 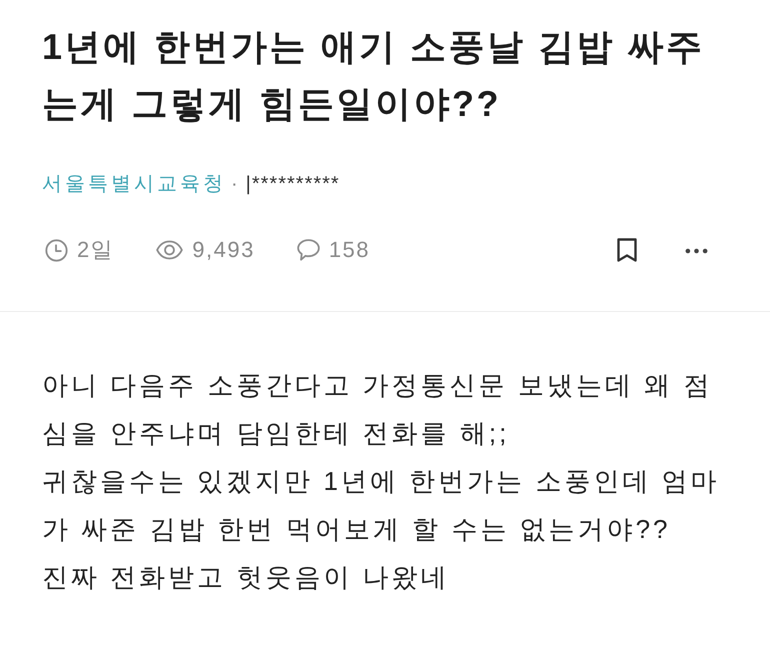 What do you see at coordinates (374, 75) in the screenshot?
I see `post-title: 1년에 한번가는 애기 소풍날 김밥 싸주는게 그렇게 힘든일이야??` at bounding box center [374, 75].